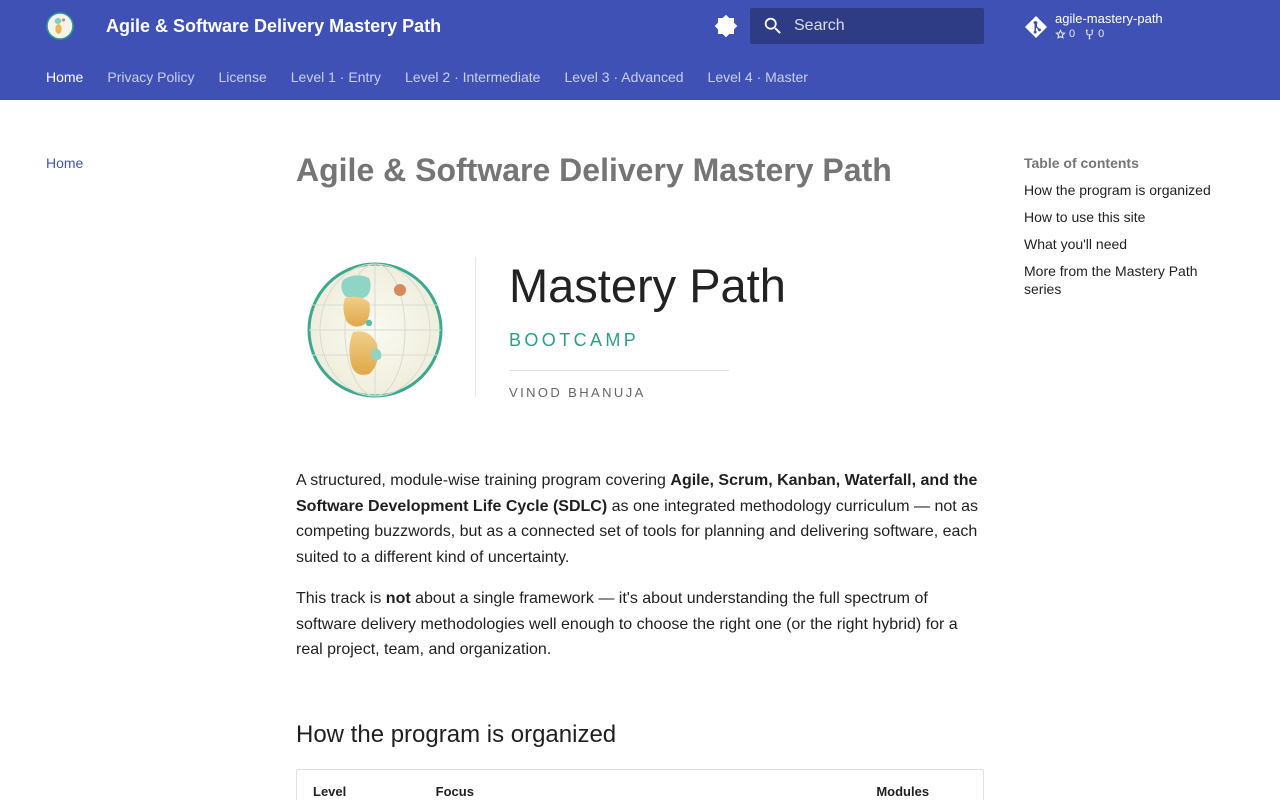 Image resolution: width=1280 pixels, height=800 pixels. Describe the element at coordinates (1079, 34) in the screenshot. I see `repo-facts: 0 0` at that location.